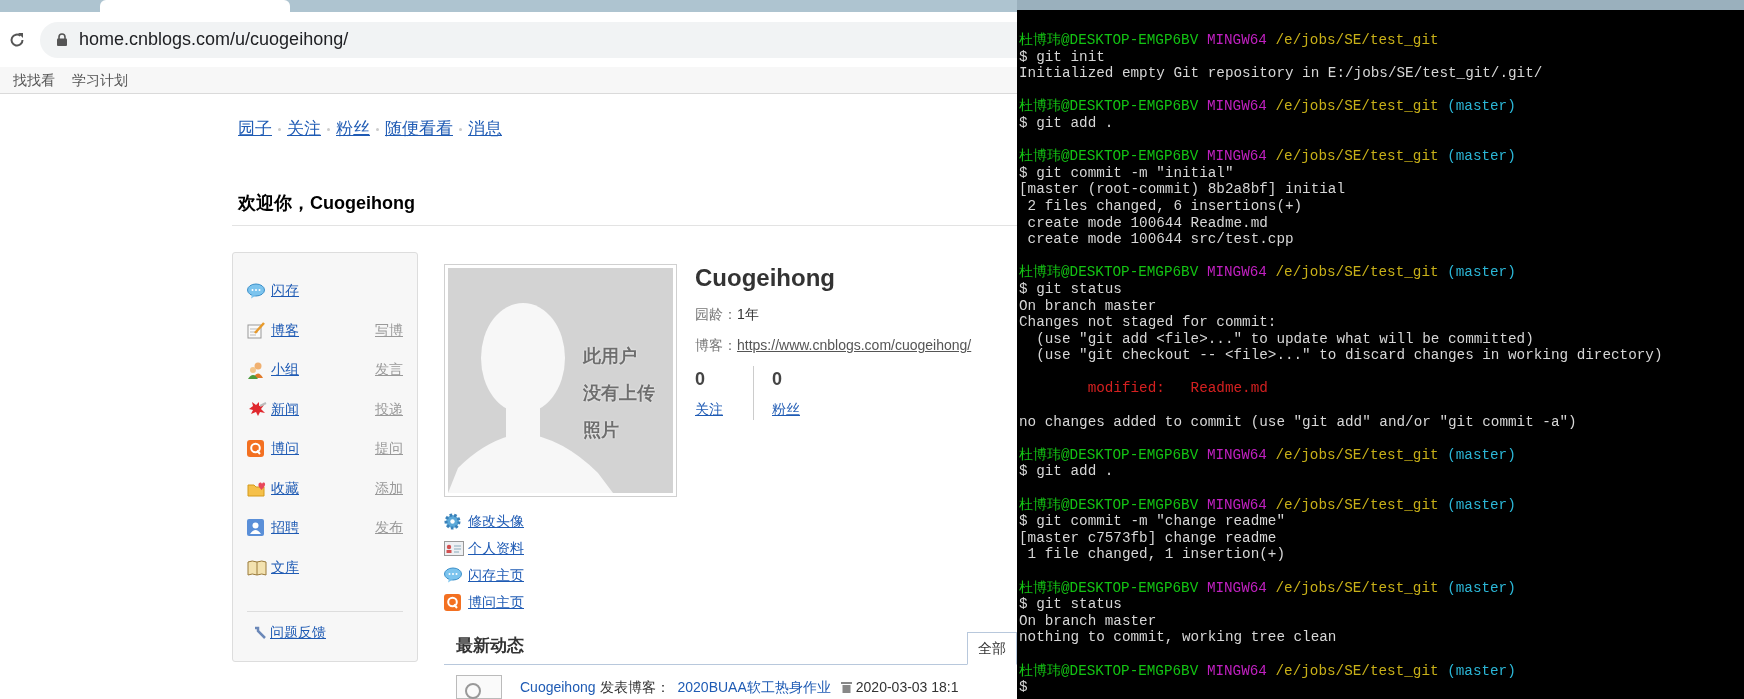  I want to click on age-value: 1年, so click(748, 314).